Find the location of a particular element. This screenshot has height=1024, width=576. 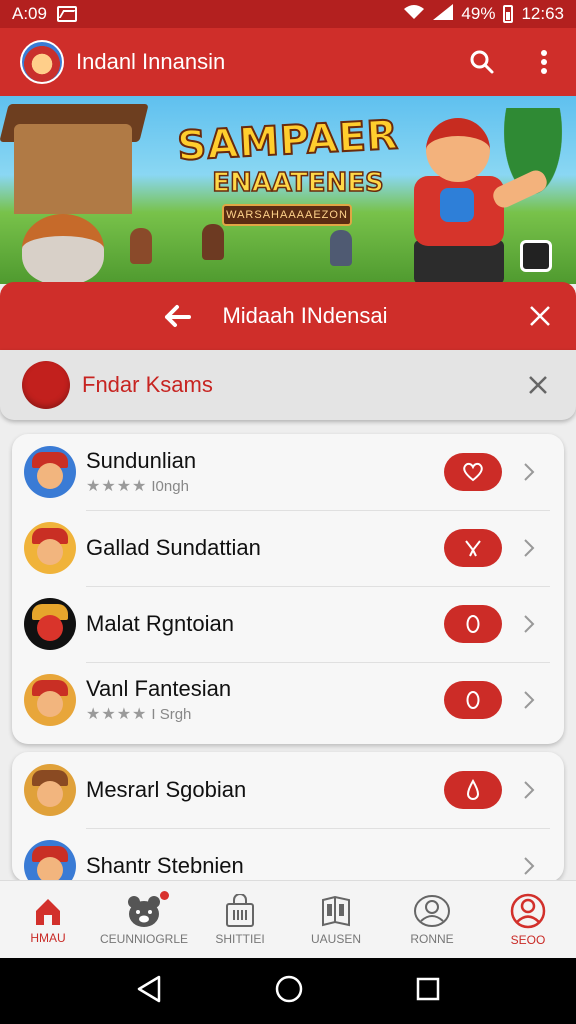

notification-dot is located at coordinates (164, 895).